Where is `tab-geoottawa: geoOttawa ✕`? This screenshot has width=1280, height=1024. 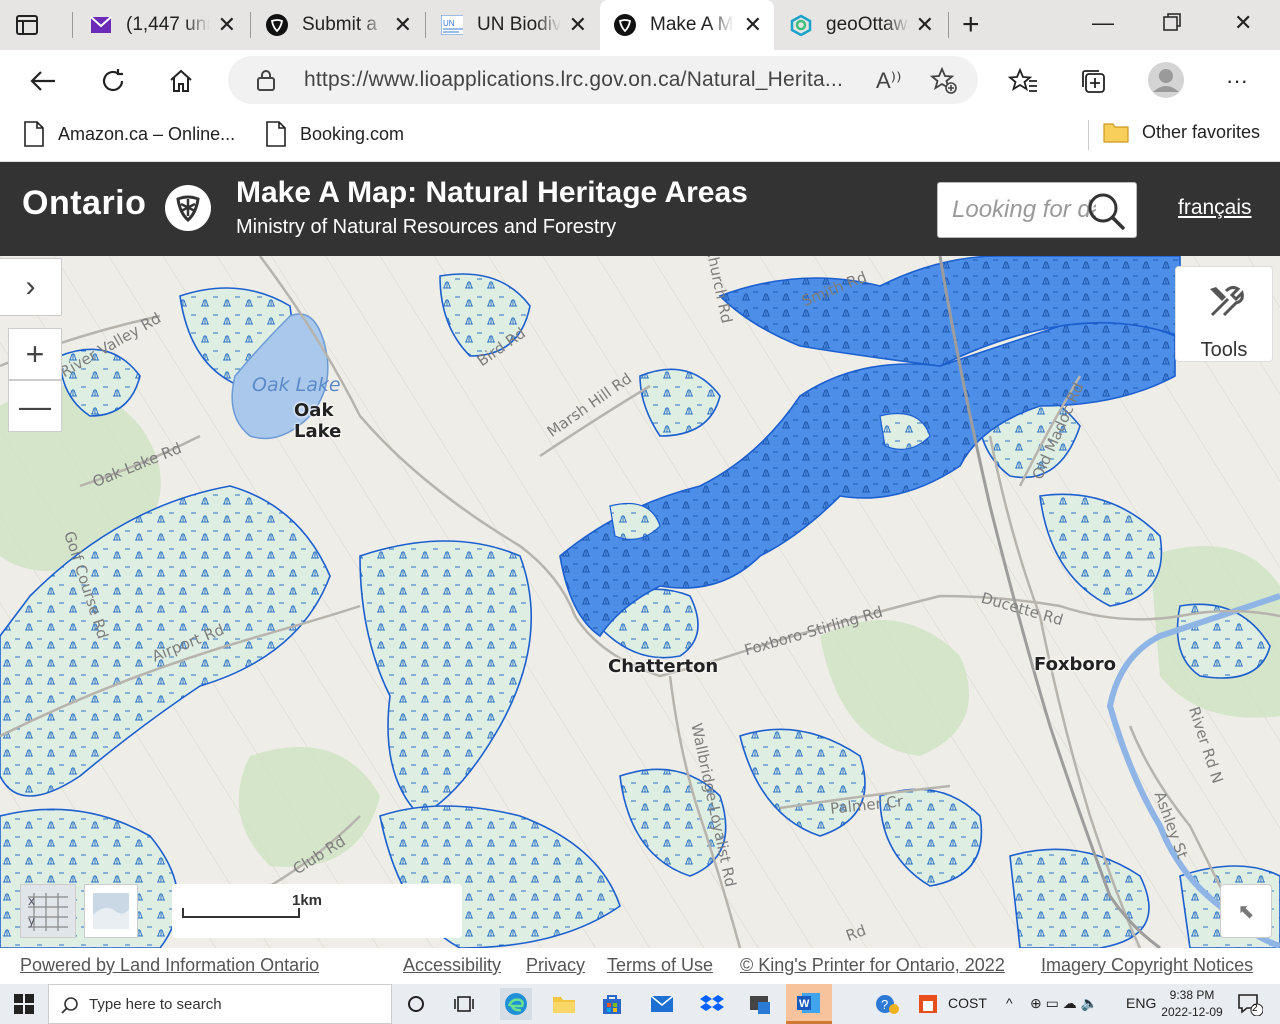 tab-geoottawa: geoOttawa ✕ is located at coordinates (861, 25).